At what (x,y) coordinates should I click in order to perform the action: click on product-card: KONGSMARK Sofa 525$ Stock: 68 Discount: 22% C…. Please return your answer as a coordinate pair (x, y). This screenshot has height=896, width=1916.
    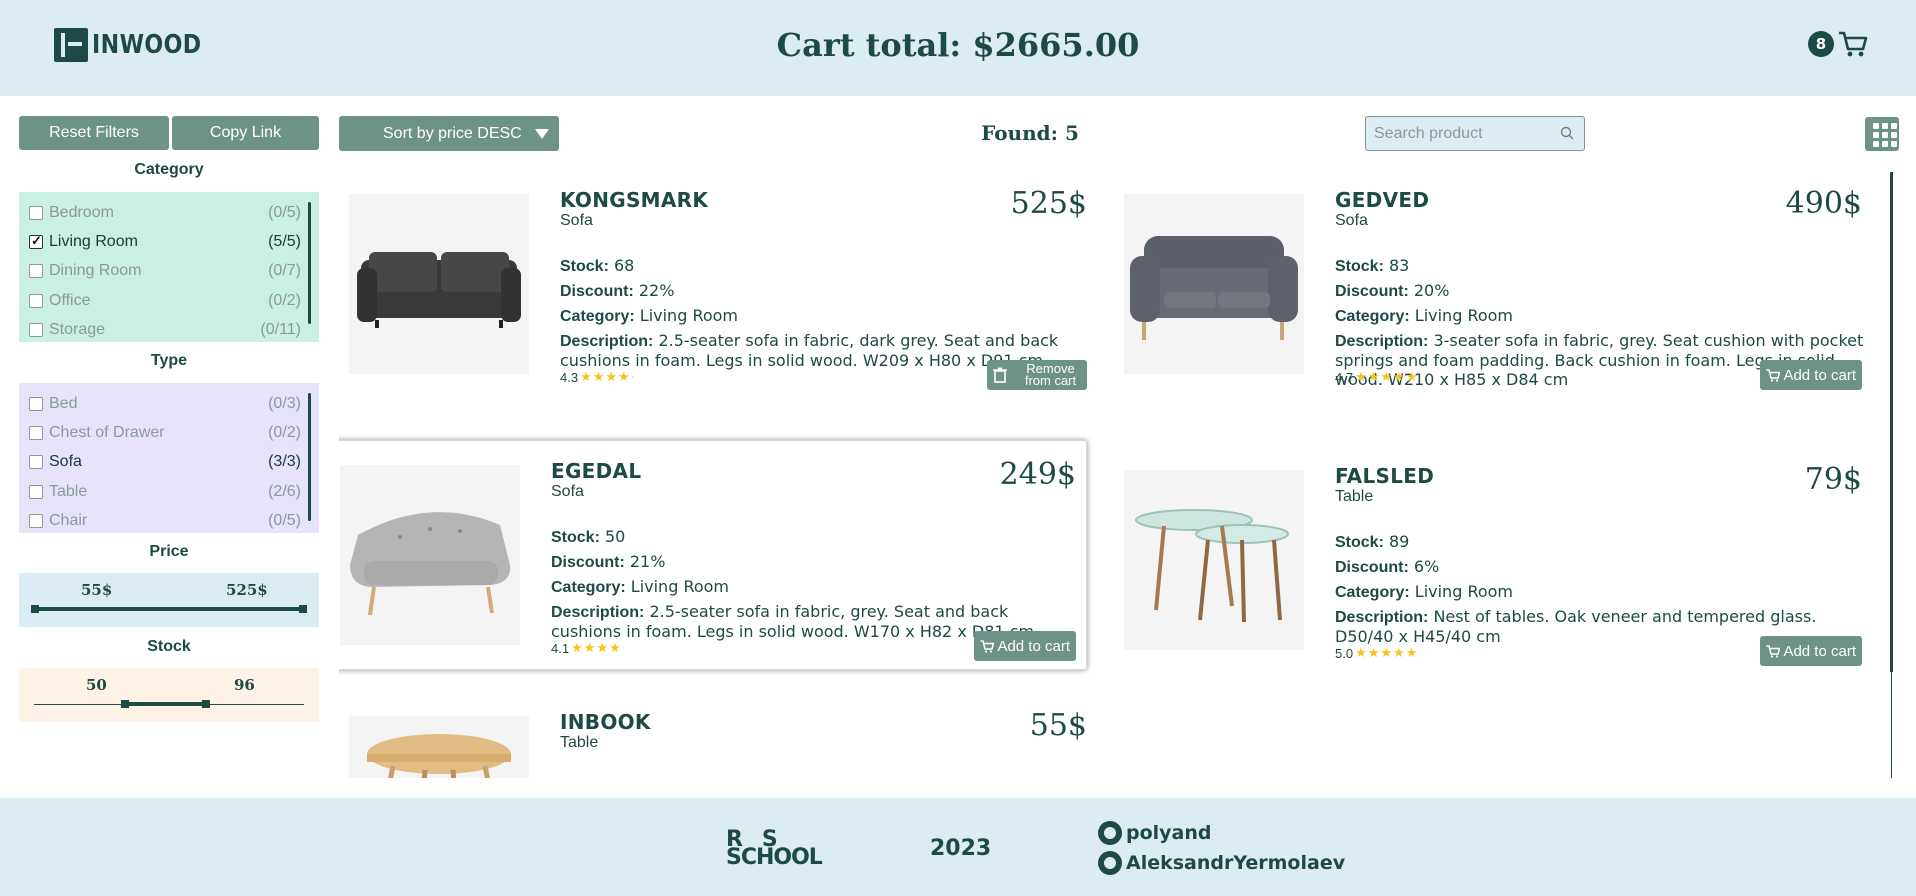
    Looking at the image, I should click on (718, 285).